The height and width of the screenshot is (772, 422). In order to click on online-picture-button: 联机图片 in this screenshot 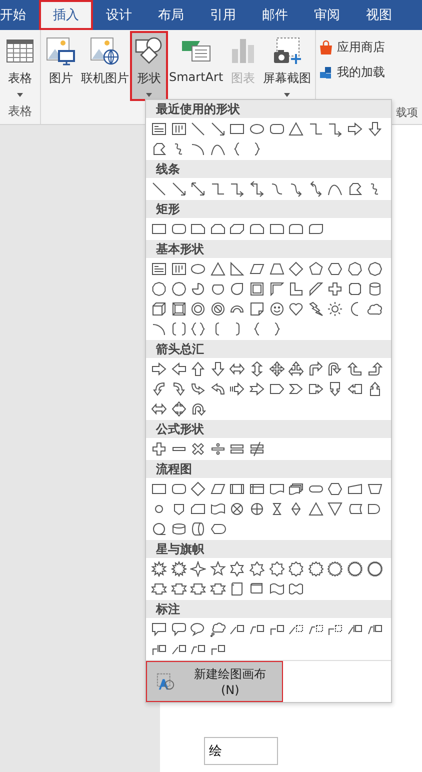, I will do `click(105, 66)`.